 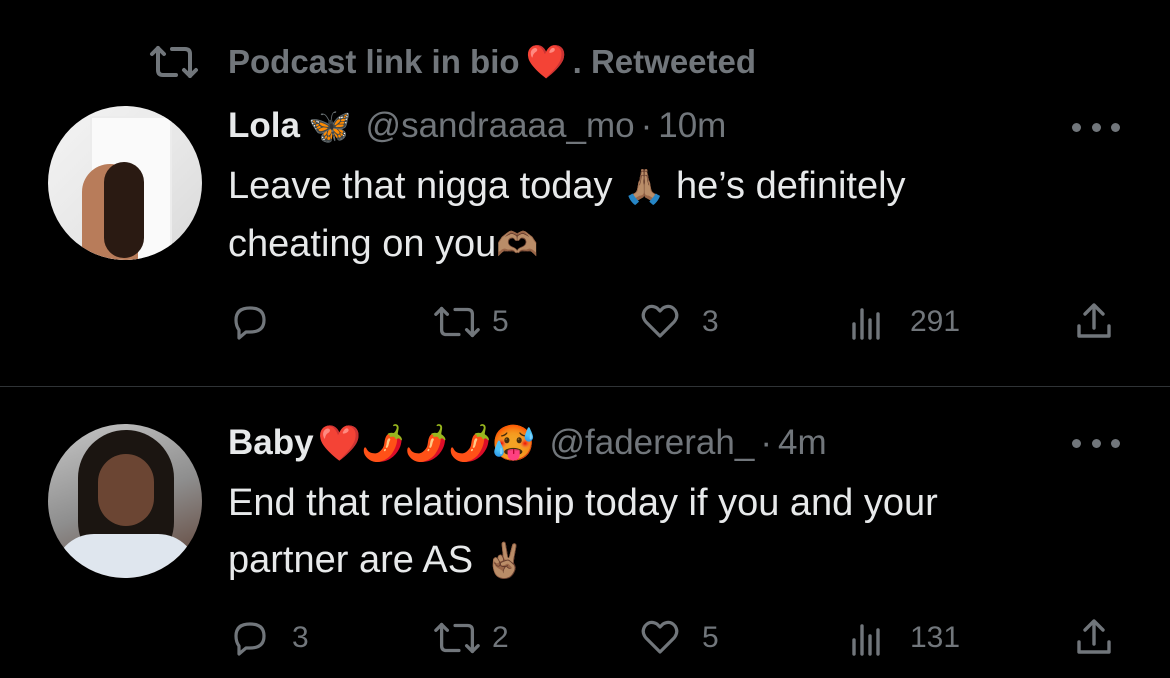 I want to click on retweet-count: 2, so click(x=500, y=637).